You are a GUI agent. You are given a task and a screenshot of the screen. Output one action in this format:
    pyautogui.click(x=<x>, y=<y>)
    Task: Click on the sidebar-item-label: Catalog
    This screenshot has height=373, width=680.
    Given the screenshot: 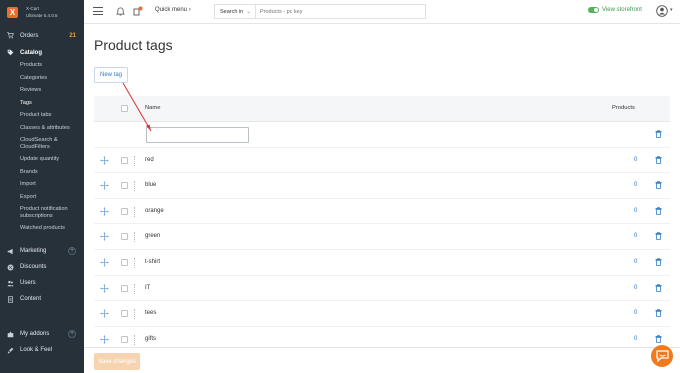 What is the action you would take?
    pyautogui.click(x=31, y=52)
    